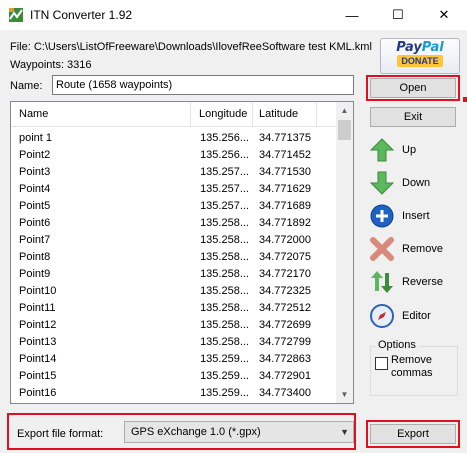 The image size is (467, 453). What do you see at coordinates (38, 342) in the screenshot?
I see `cell-name: Point13` at bounding box center [38, 342].